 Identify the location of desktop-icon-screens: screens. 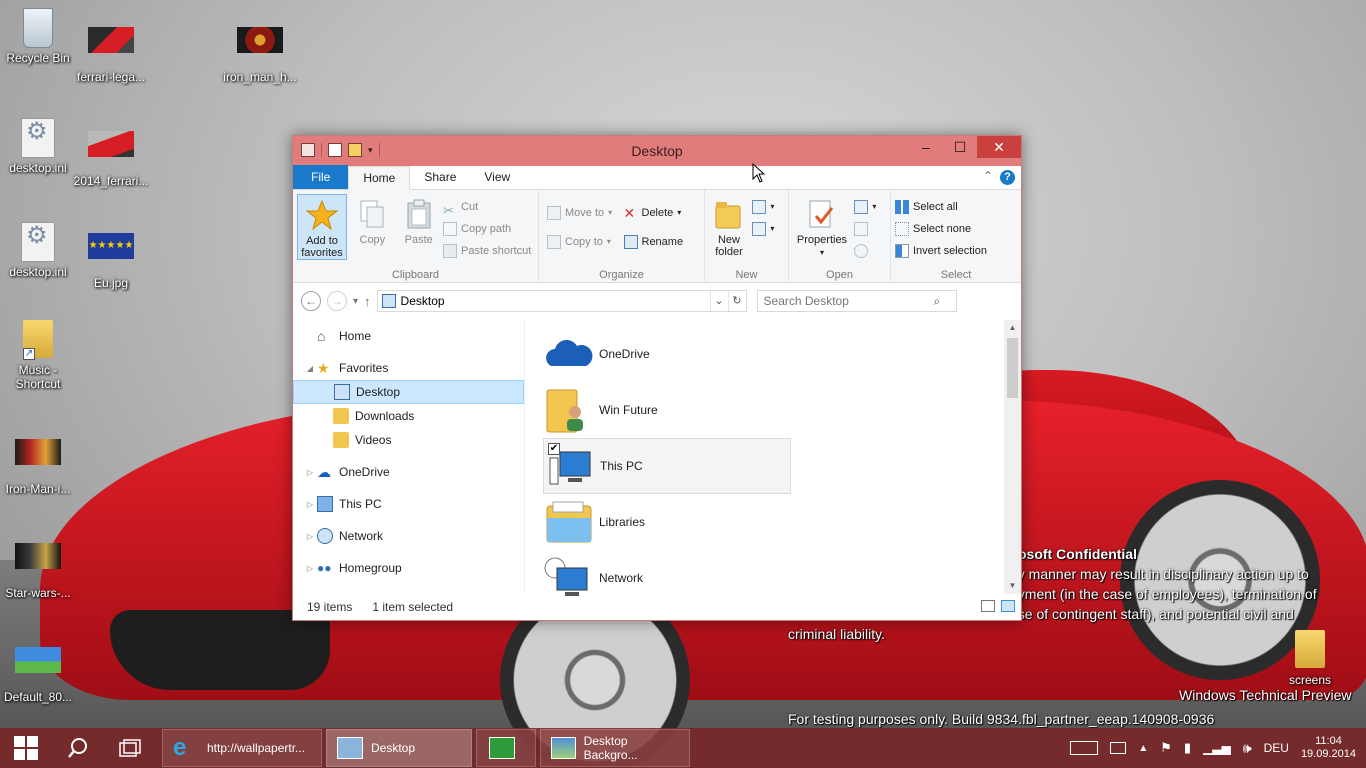
(1310, 658).